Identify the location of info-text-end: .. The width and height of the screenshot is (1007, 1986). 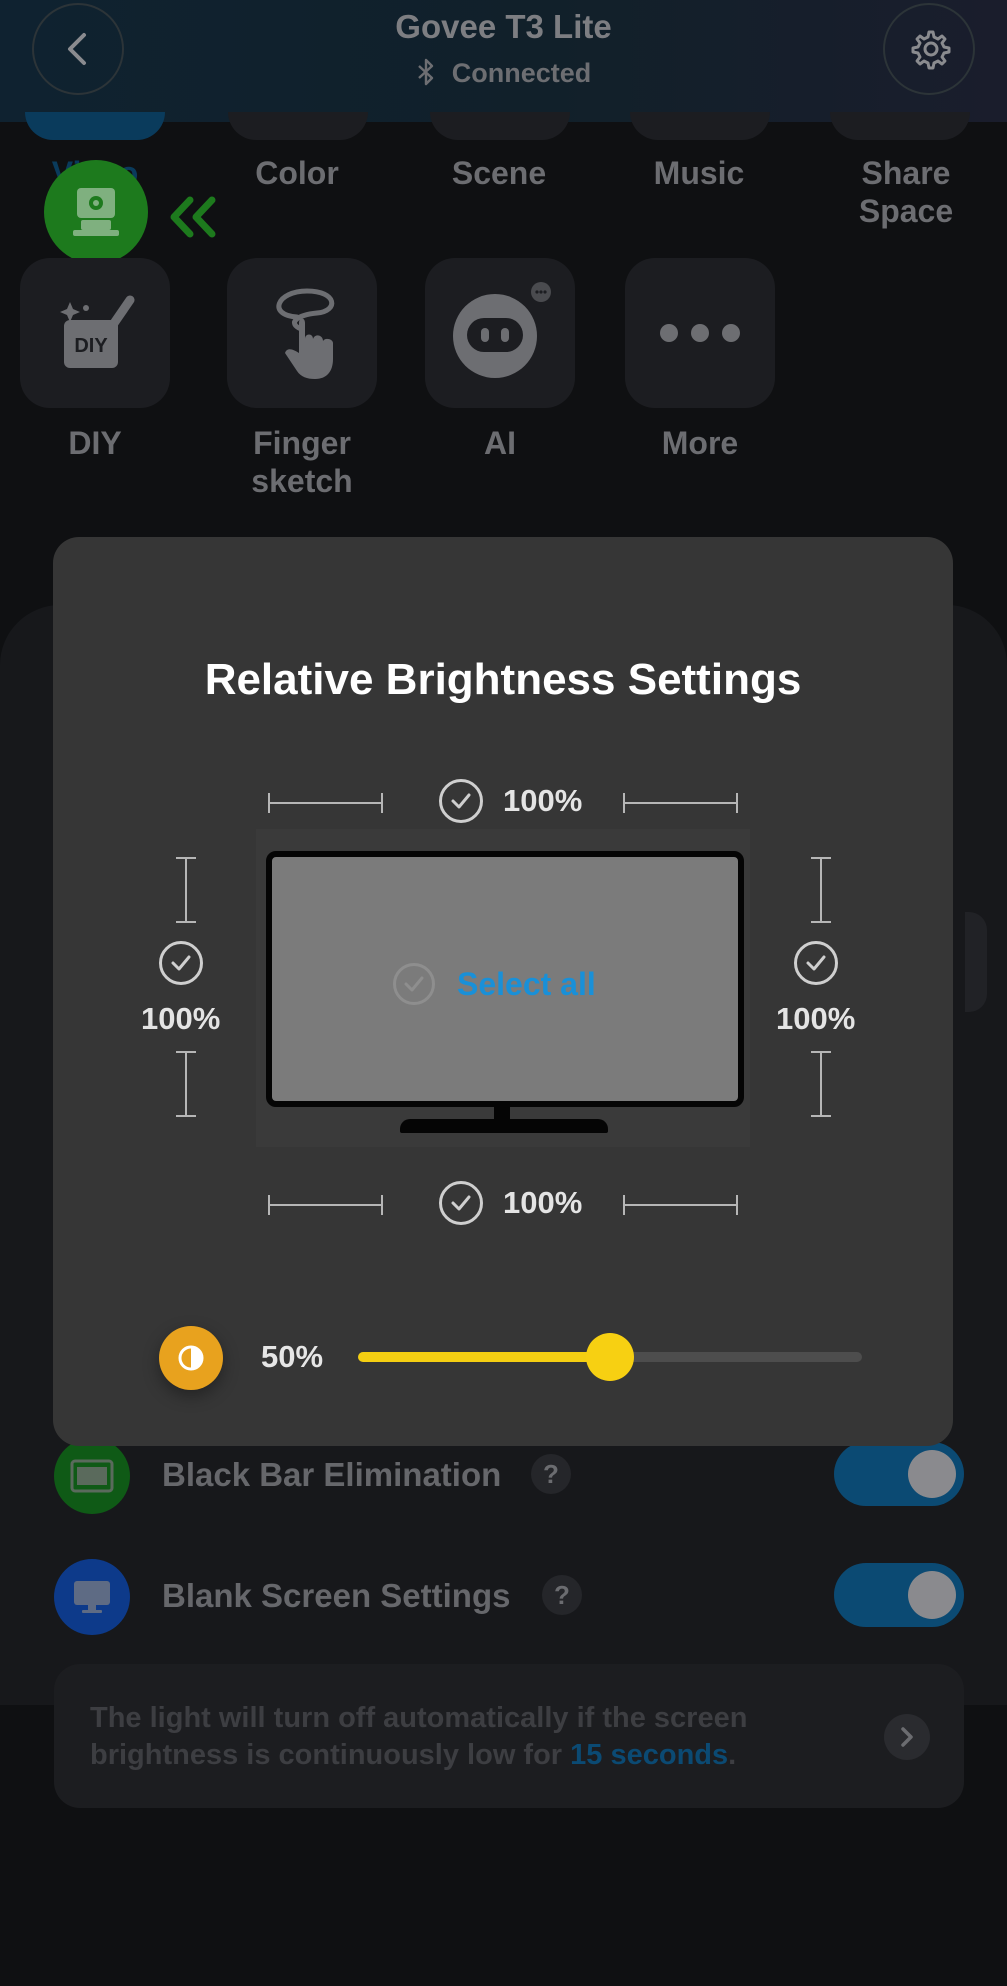
(732, 1755).